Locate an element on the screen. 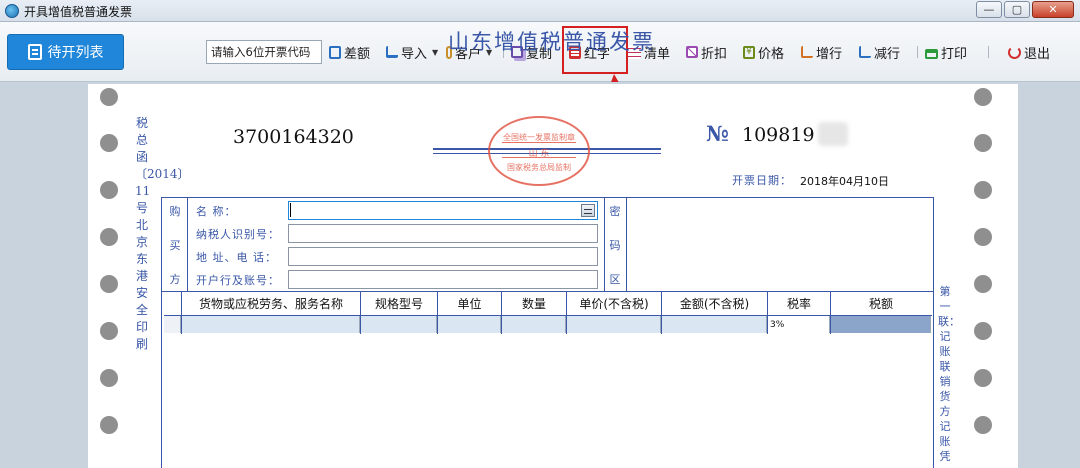 The height and width of the screenshot is (468, 1080). add-row-button: 增行 is located at coordinates (821, 52).